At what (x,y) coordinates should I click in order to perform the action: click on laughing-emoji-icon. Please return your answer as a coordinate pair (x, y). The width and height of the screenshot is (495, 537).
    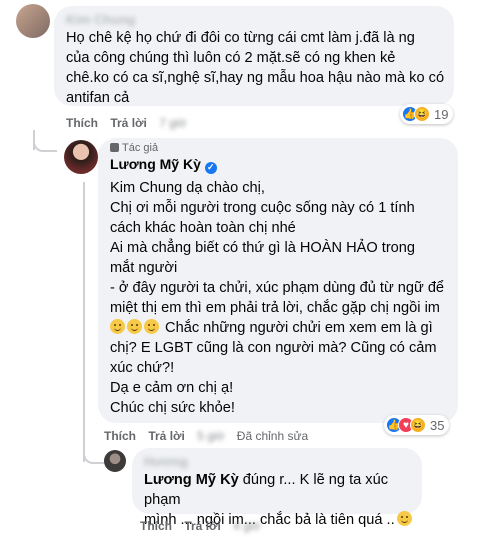
    Looking at the image, I should click on (404, 518).